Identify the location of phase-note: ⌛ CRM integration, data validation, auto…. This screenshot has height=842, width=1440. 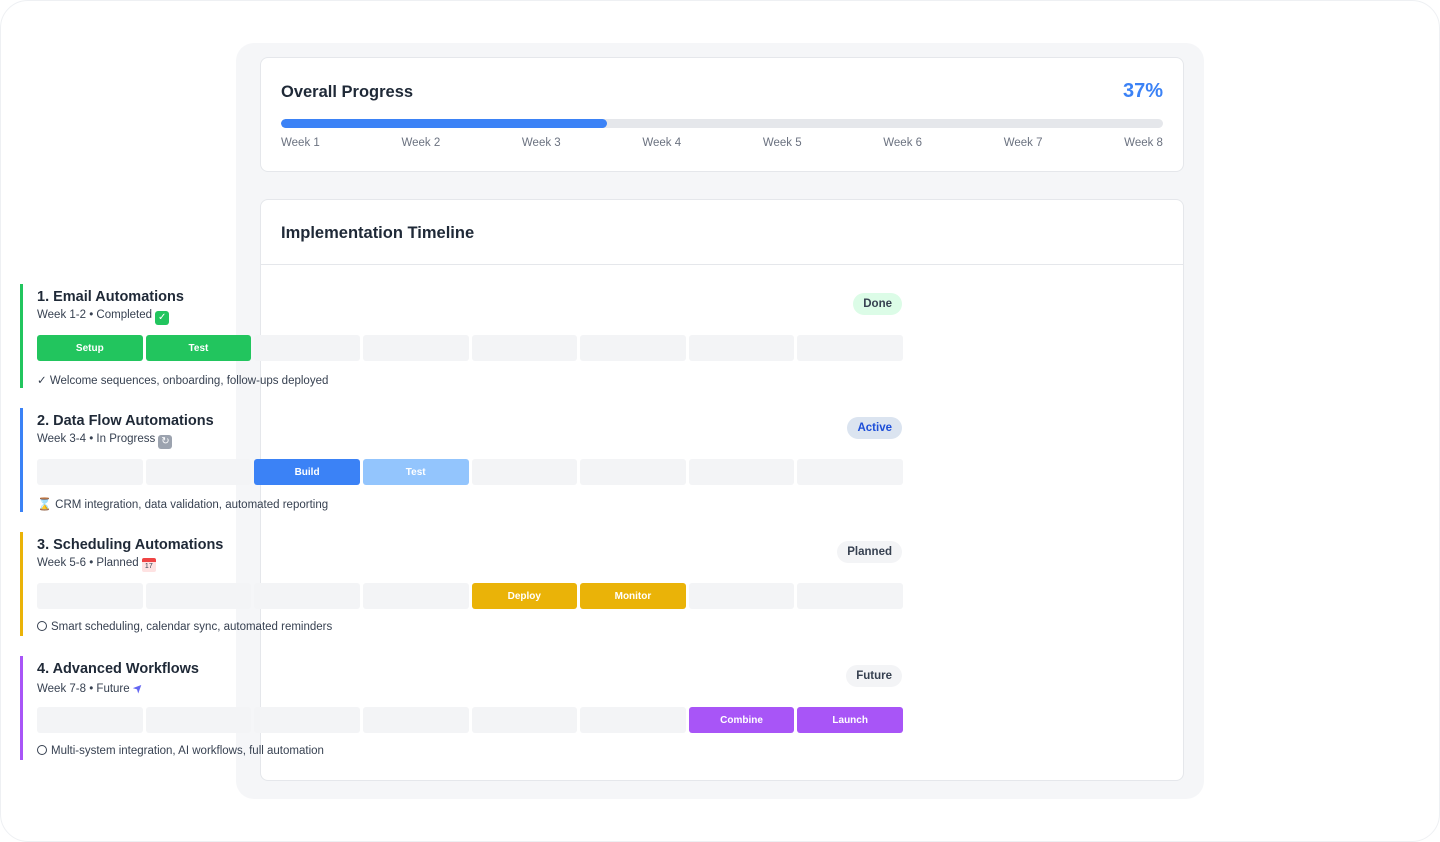
(183, 504).